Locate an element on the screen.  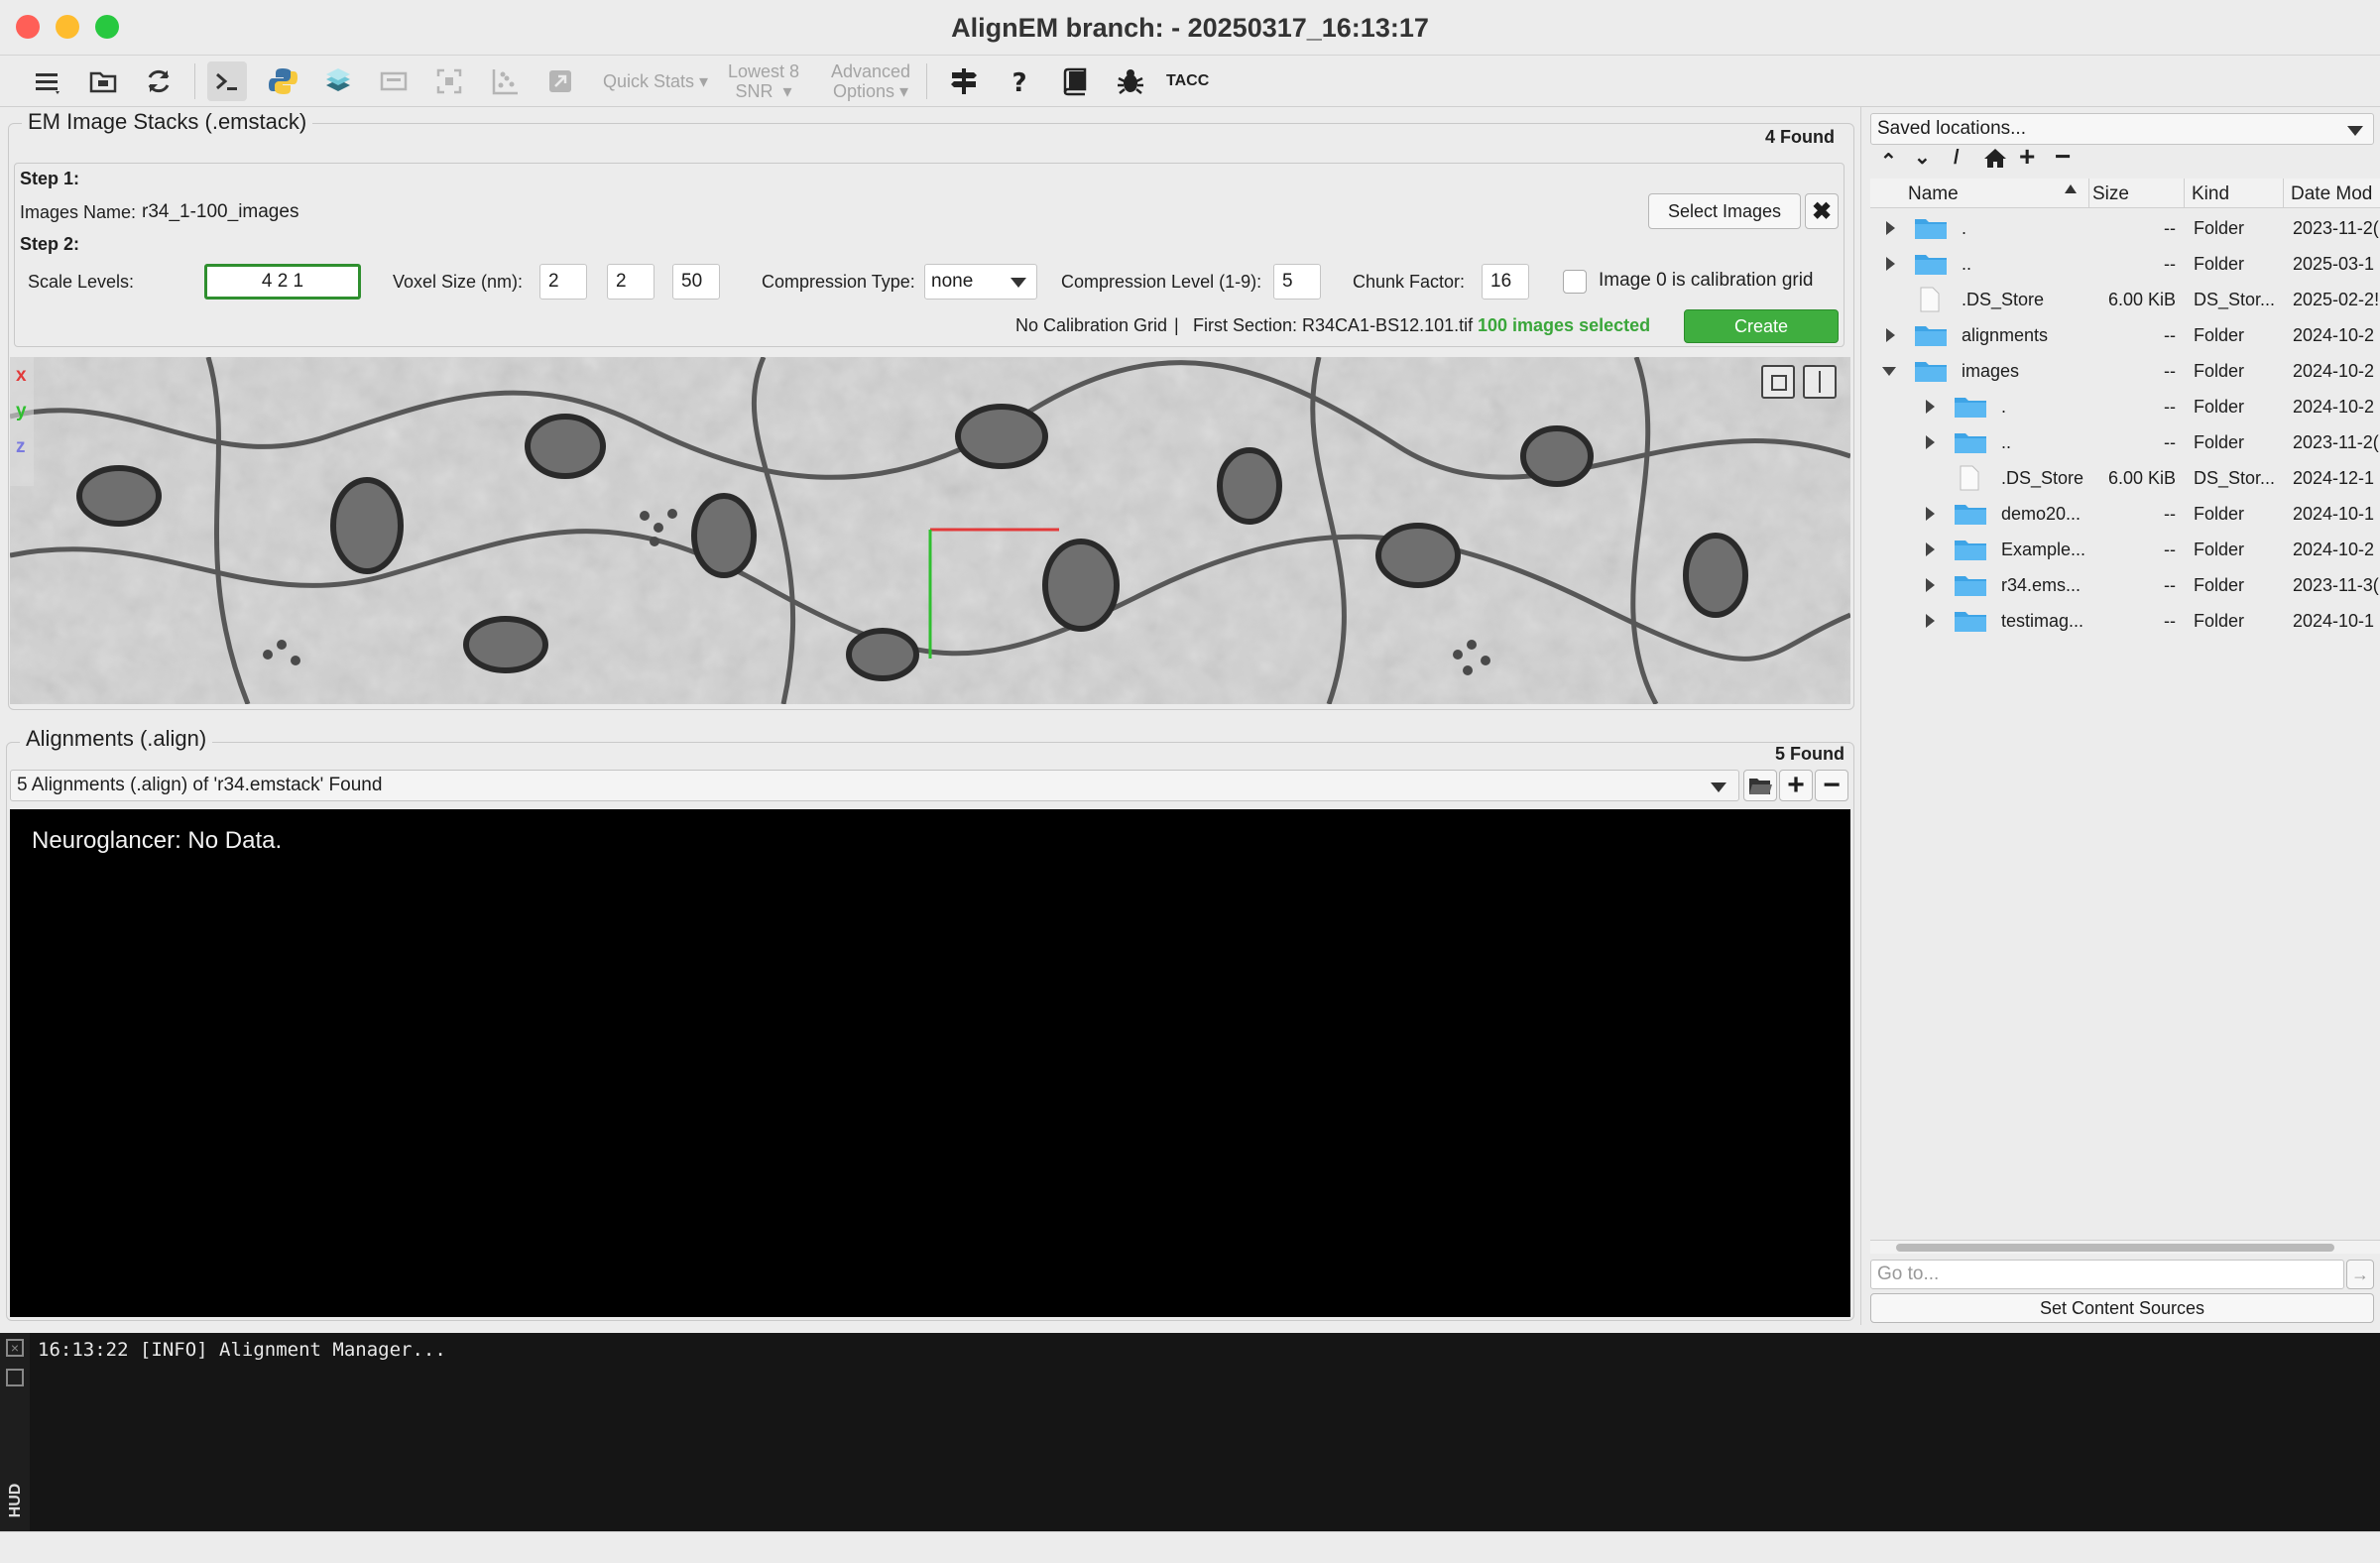
terminal-icon is located at coordinates (227, 81).